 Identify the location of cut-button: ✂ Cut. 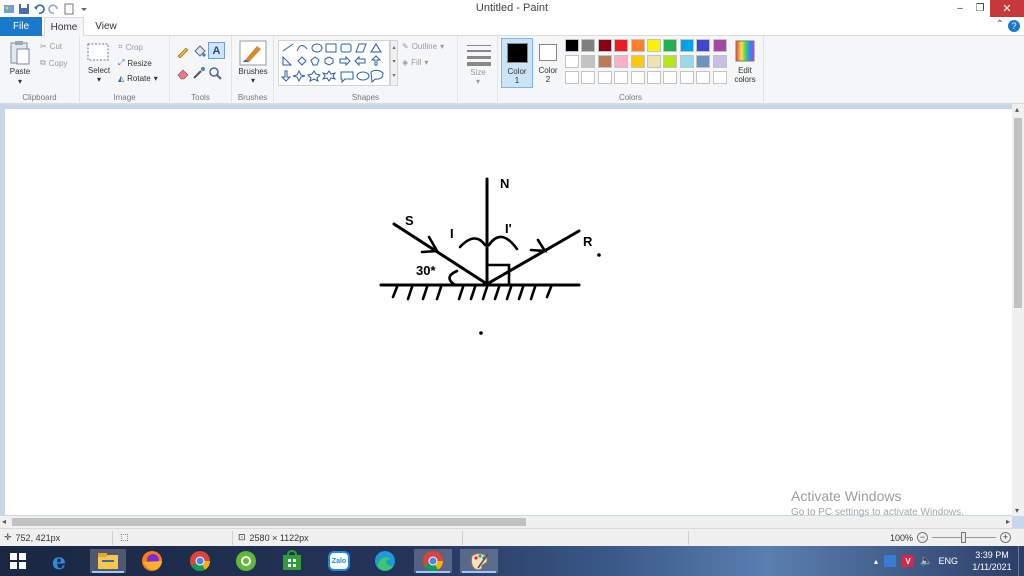
(51, 46).